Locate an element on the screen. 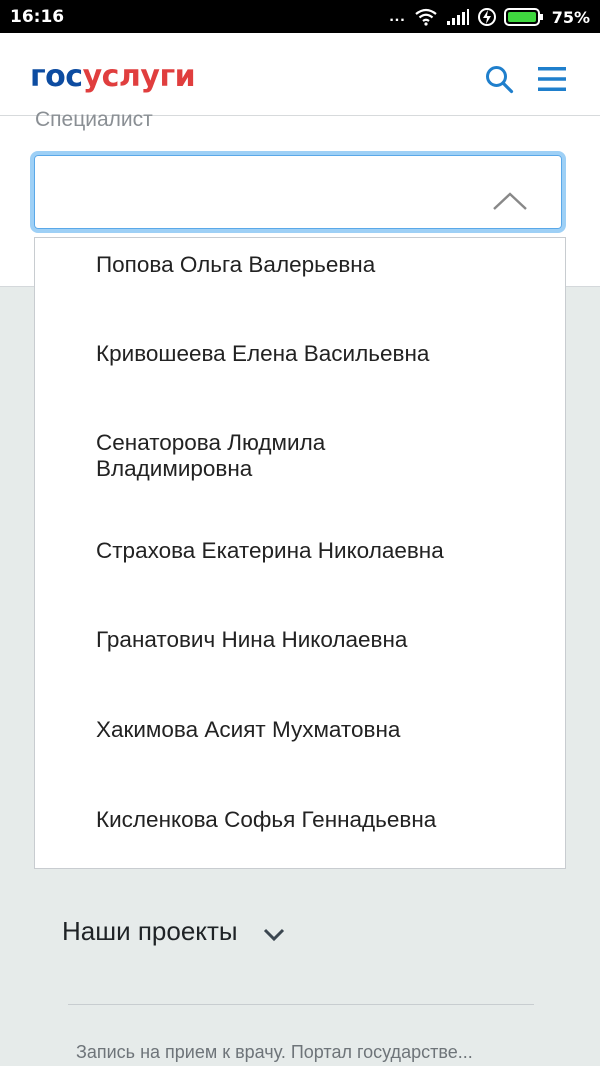  dropdown-option: Страхова Екатерина Николаевна is located at coordinates (316, 551).